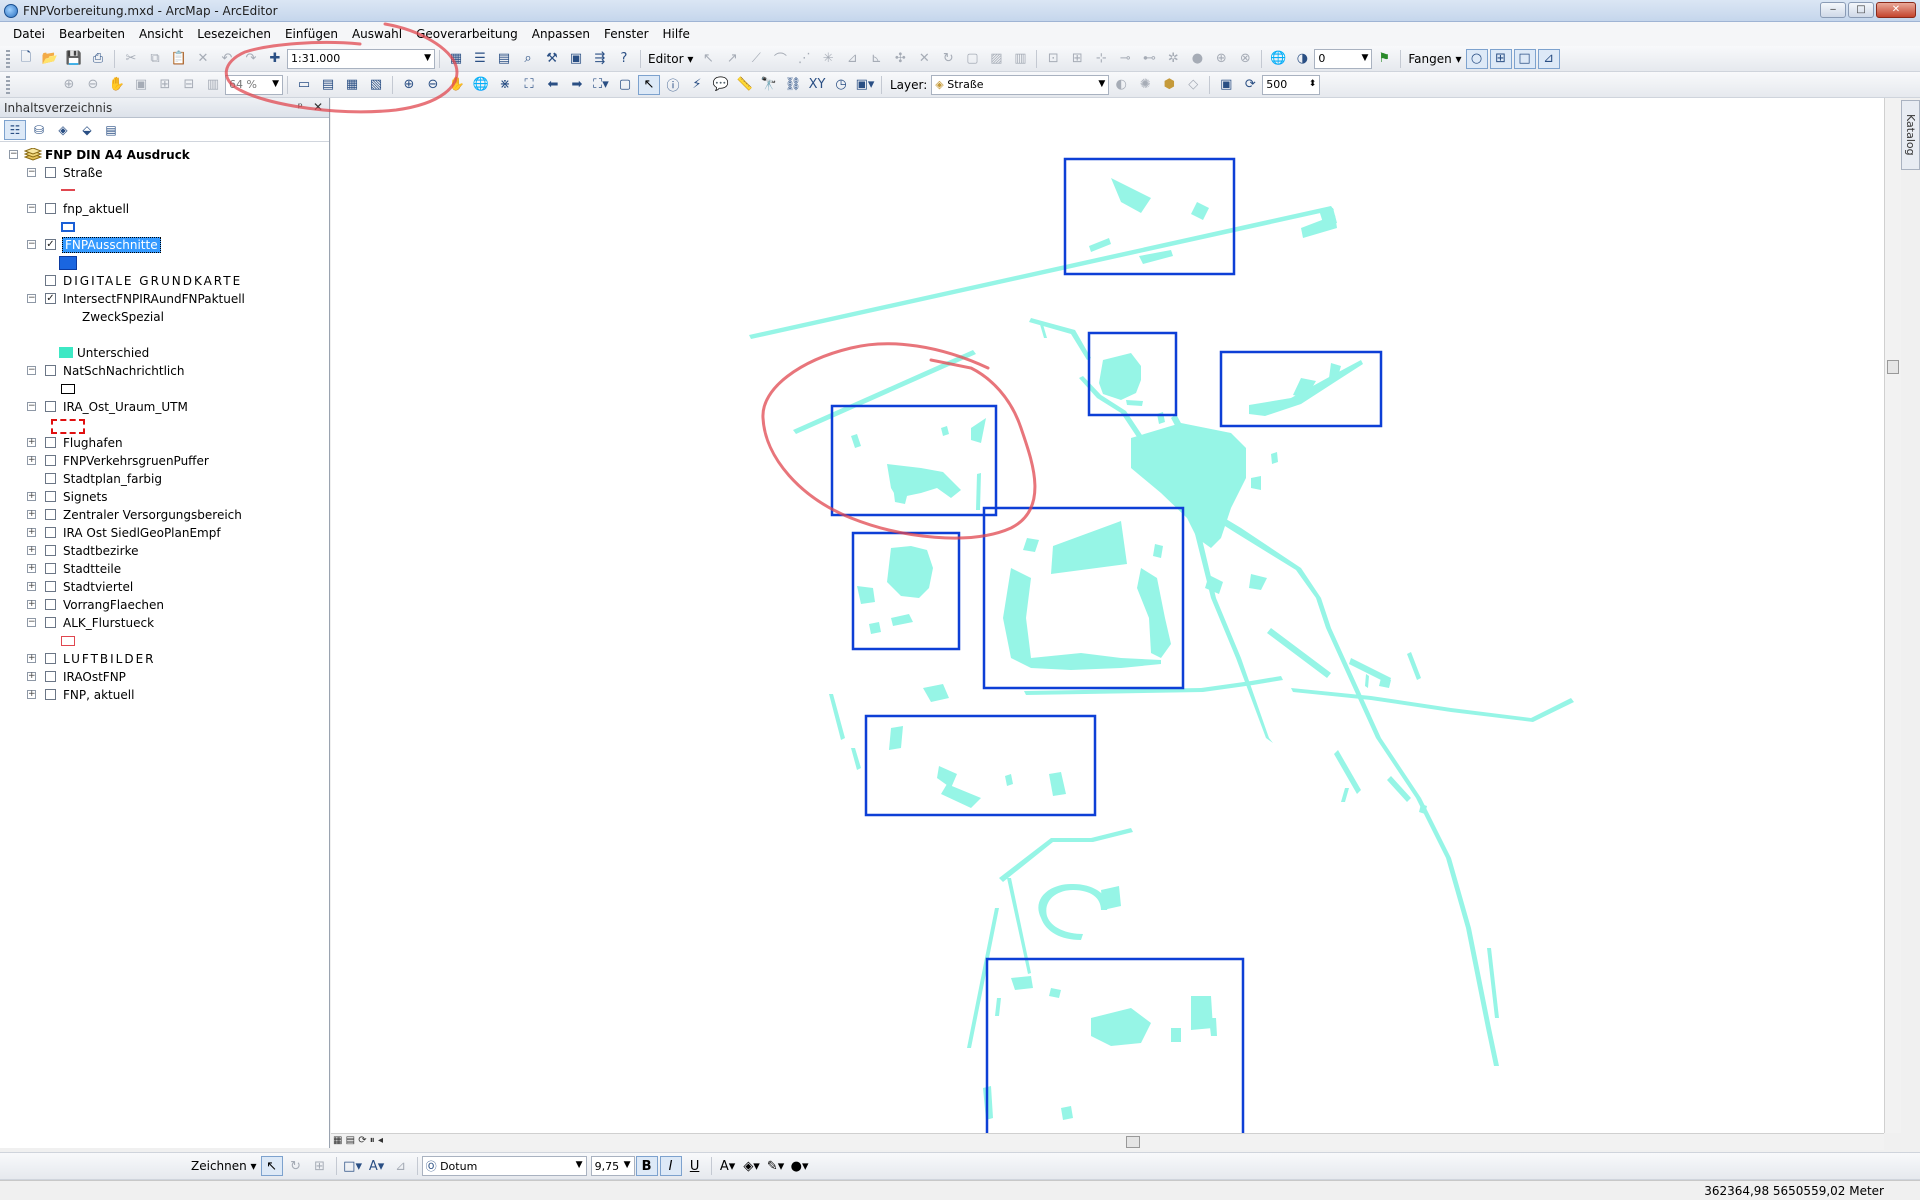 This screenshot has width=1920, height=1200. I want to click on change-layout-icon: ▦, so click(352, 85).